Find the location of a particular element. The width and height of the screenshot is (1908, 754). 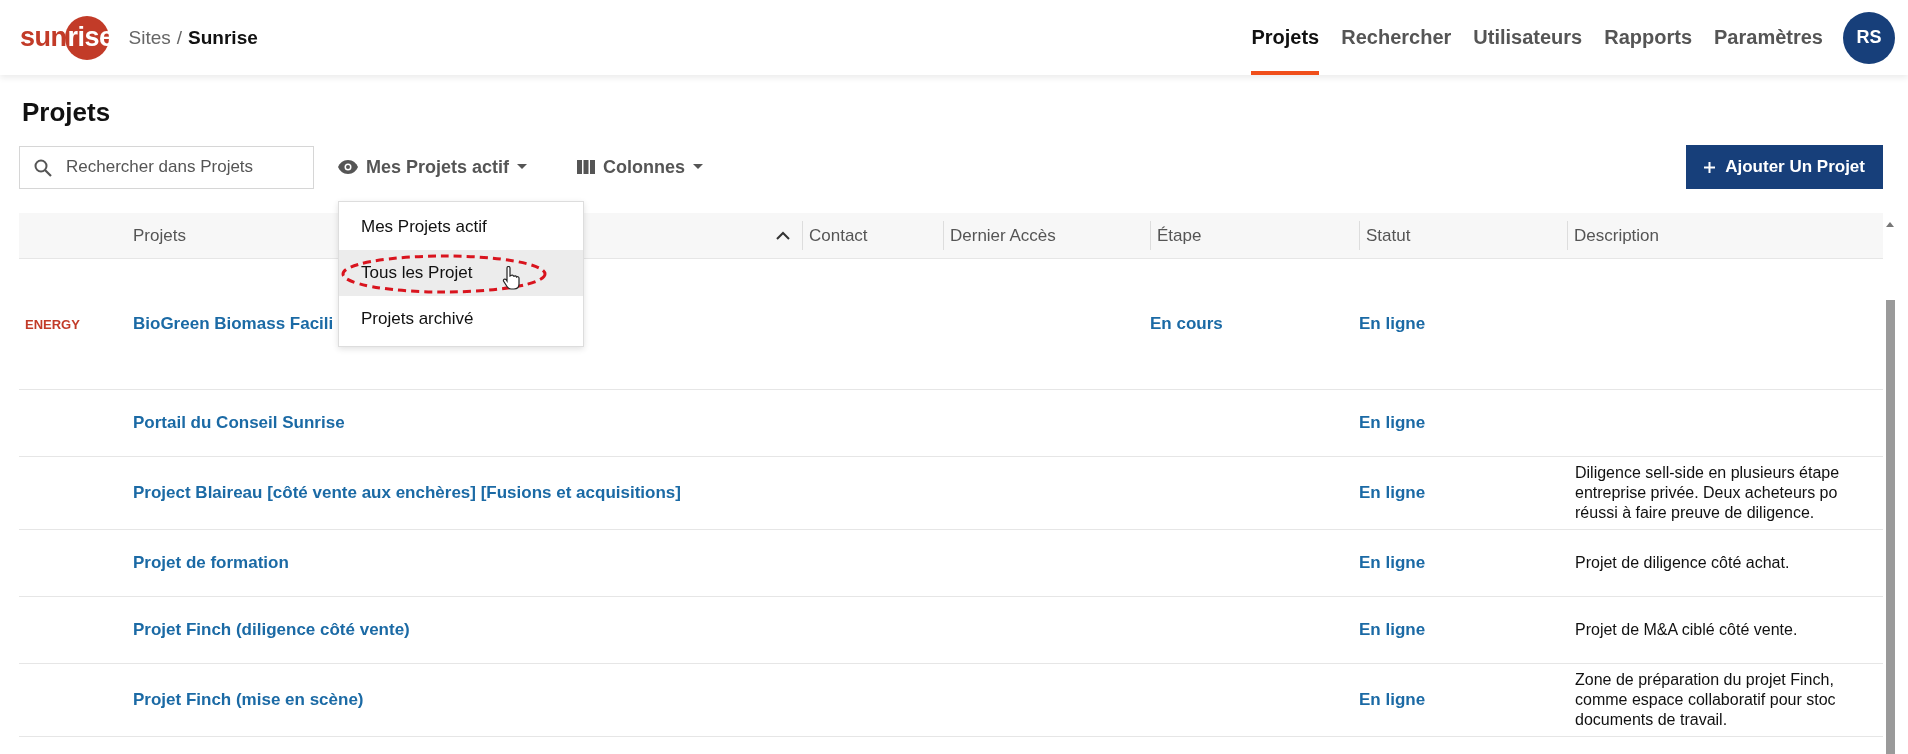

columns-icon is located at coordinates (586, 167).